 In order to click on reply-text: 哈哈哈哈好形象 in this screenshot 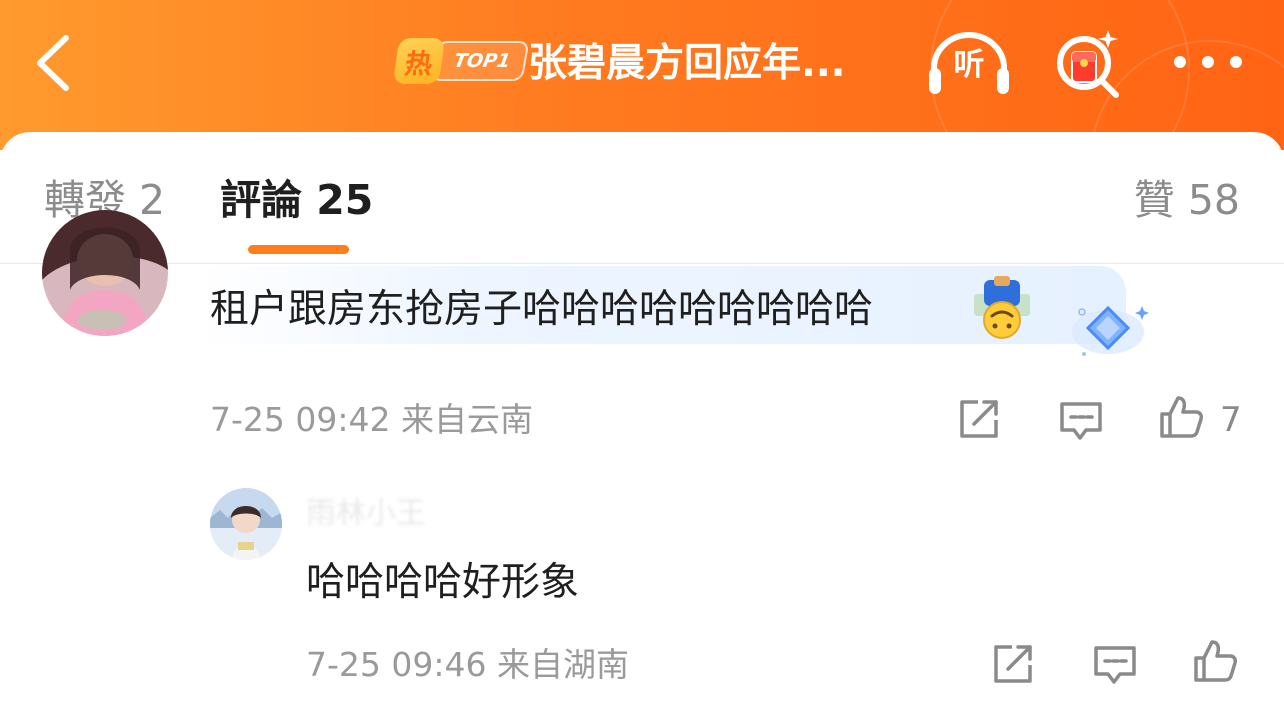, I will do `click(443, 582)`.